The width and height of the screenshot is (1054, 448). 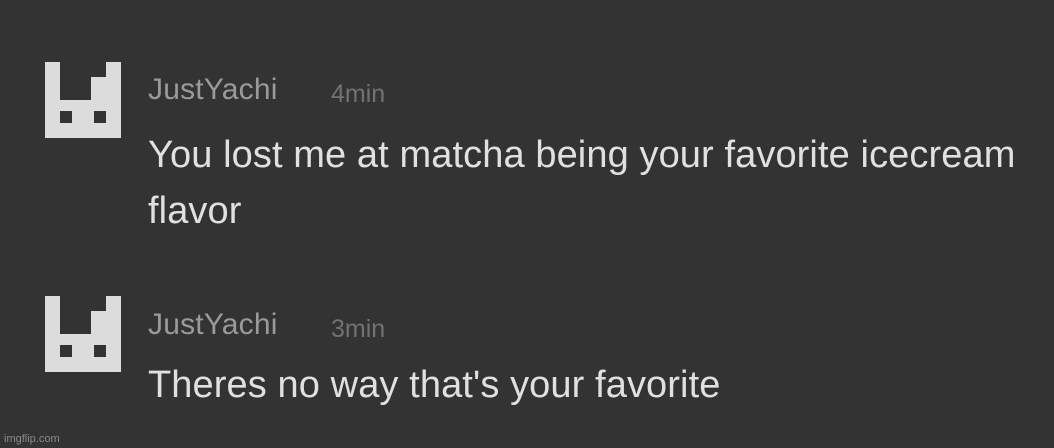 I want to click on watermark: imgflip.com, so click(x=32, y=439).